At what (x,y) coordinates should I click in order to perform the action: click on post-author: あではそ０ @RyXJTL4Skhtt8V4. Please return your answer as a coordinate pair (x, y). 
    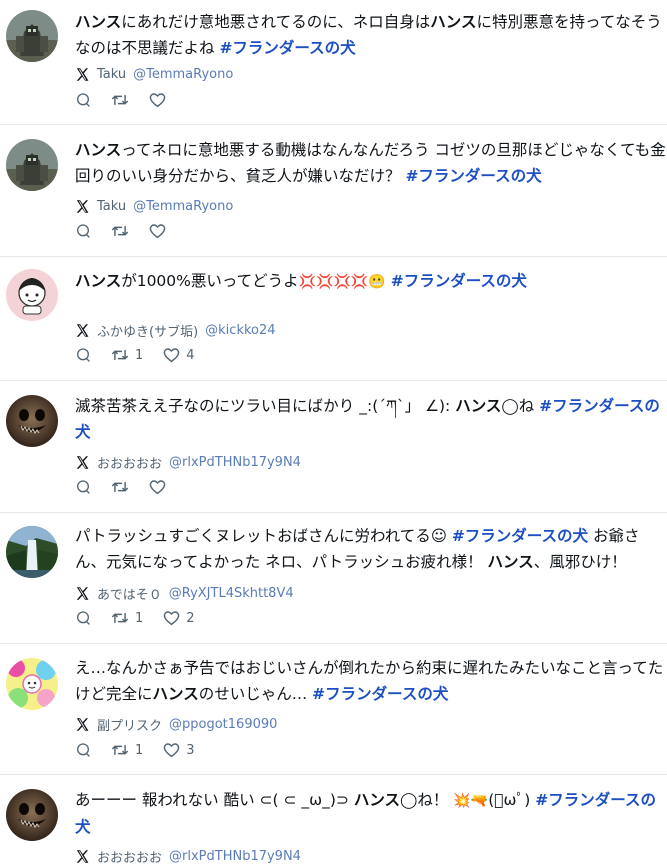
    Looking at the image, I should click on (184, 593).